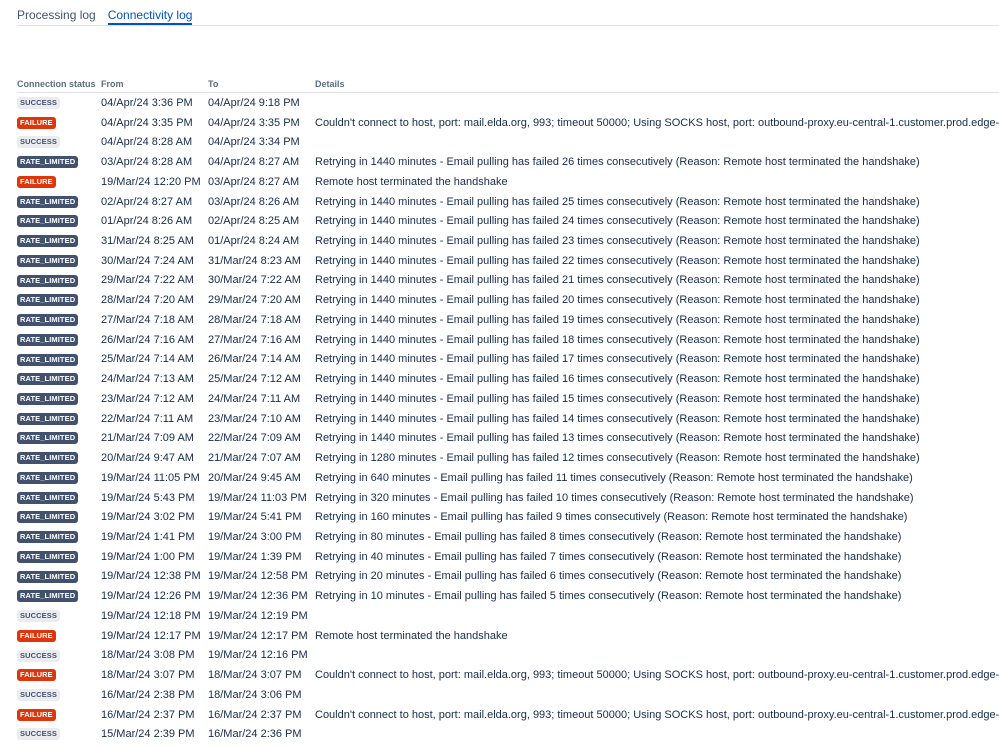 This screenshot has width=999, height=747. What do you see at coordinates (151, 181) in the screenshot?
I see `from-time-cell: 19/Mar/24 12:20 PM` at bounding box center [151, 181].